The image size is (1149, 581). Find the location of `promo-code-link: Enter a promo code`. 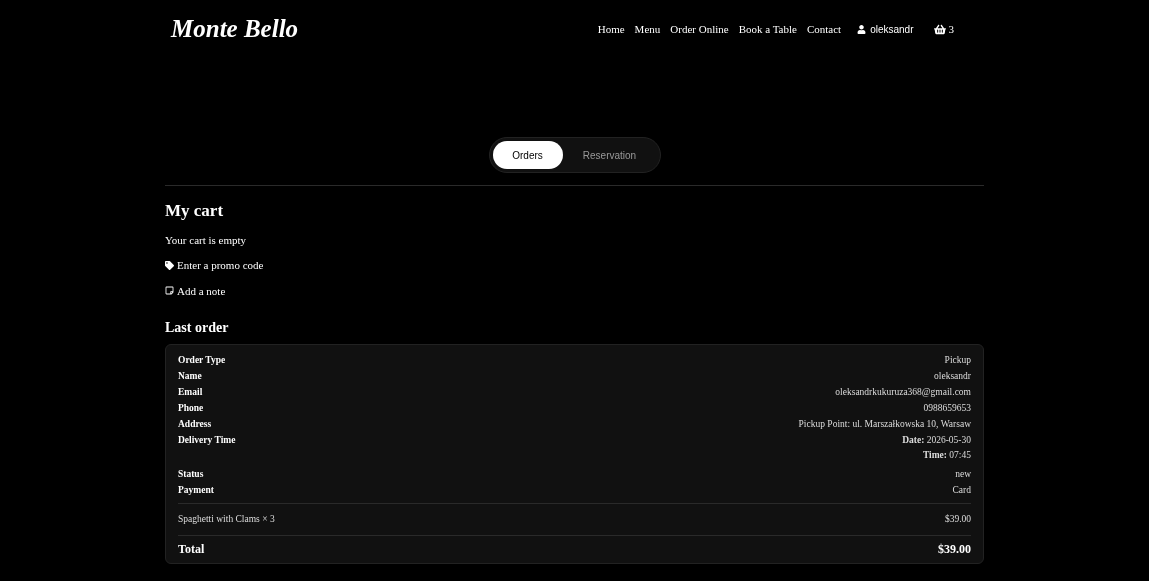

promo-code-link: Enter a promo code is located at coordinates (214, 265).